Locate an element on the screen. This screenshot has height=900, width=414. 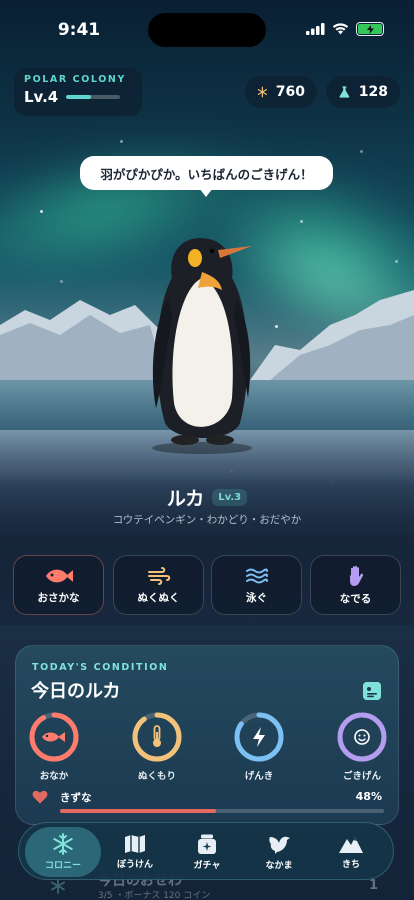
tab-friends: なかま is located at coordinates (279, 852).